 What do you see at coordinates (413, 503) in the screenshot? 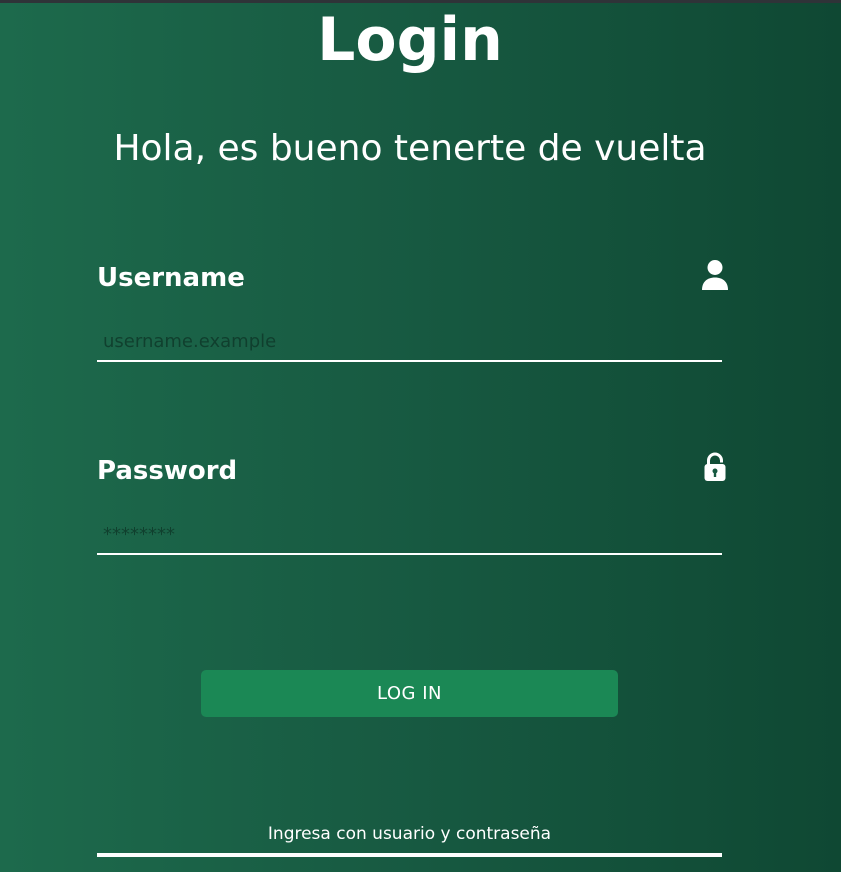
I see `password-field-group: Password` at bounding box center [413, 503].